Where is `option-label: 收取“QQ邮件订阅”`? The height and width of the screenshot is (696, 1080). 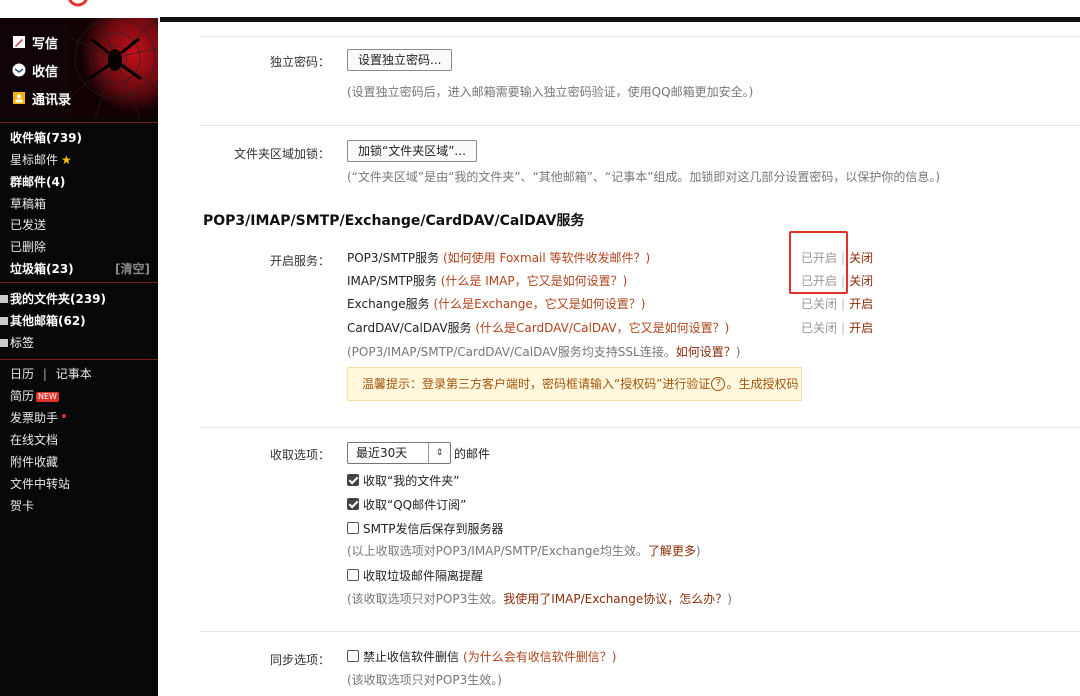 option-label: 收取“QQ邮件订阅” is located at coordinates (415, 504).